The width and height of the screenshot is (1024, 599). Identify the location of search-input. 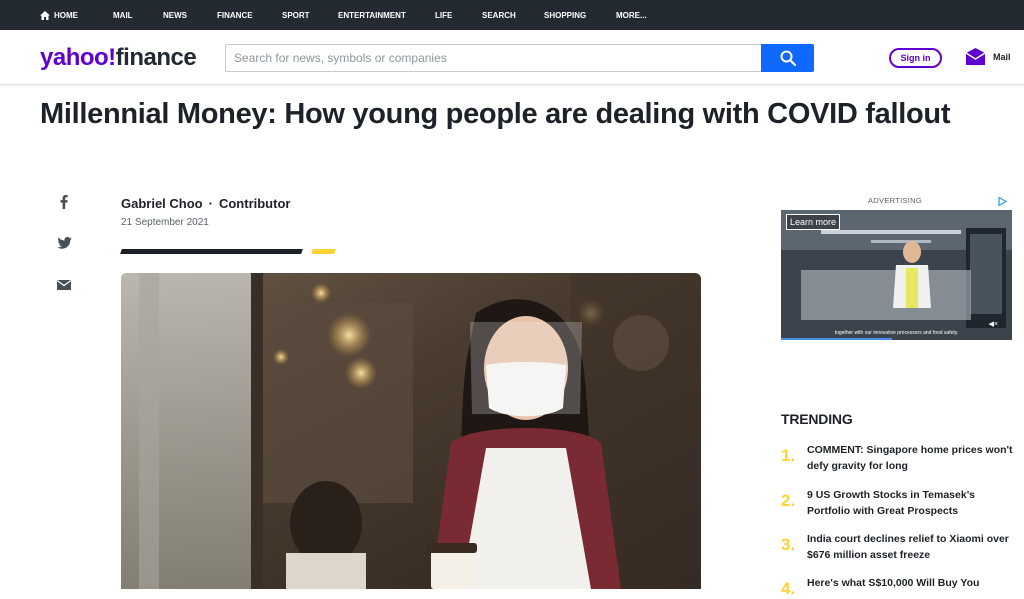
(494, 58).